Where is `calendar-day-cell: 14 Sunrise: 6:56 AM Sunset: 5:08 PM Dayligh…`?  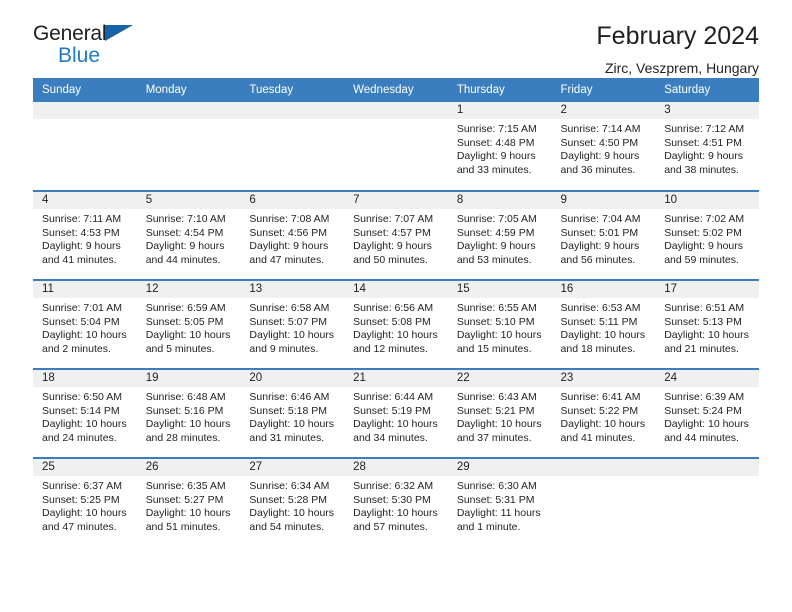
calendar-day-cell: 14 Sunrise: 6:56 AM Sunset: 5:08 PM Dayligh… is located at coordinates (396, 324).